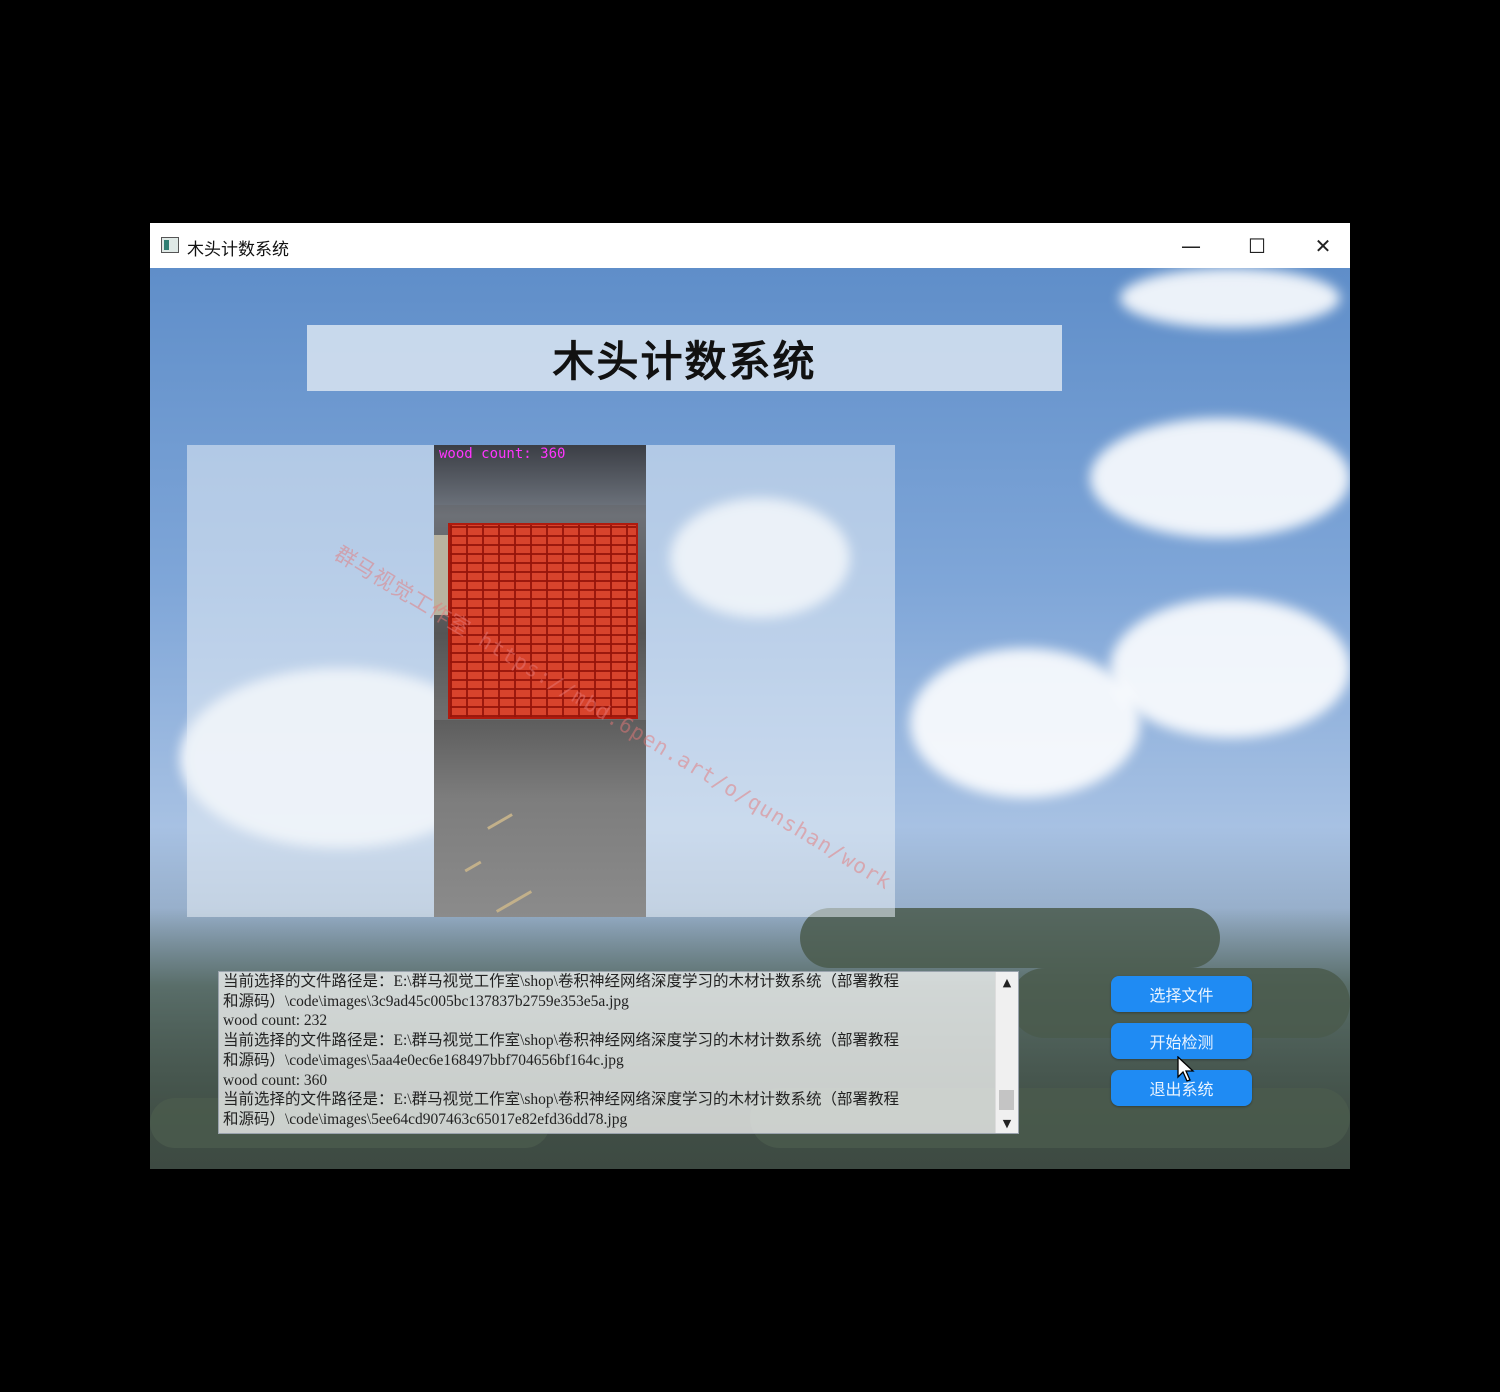 This screenshot has height=1392, width=1500. I want to click on log-line: wood count: 360, so click(275, 1080).